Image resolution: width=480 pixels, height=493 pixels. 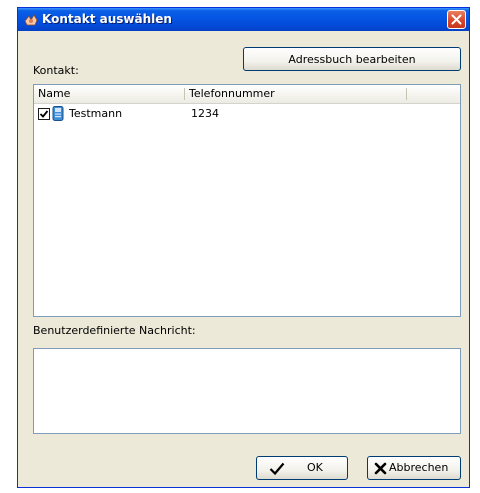 What do you see at coordinates (232, 93) in the screenshot?
I see `column-header-phone: Telefonnummer` at bounding box center [232, 93].